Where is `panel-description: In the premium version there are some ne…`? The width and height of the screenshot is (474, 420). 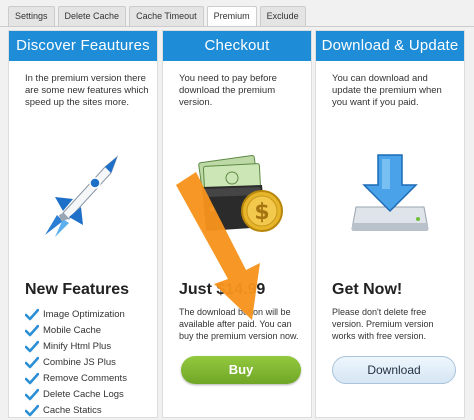
panel-description: In the premium version there are some ne… is located at coordinates (87, 90).